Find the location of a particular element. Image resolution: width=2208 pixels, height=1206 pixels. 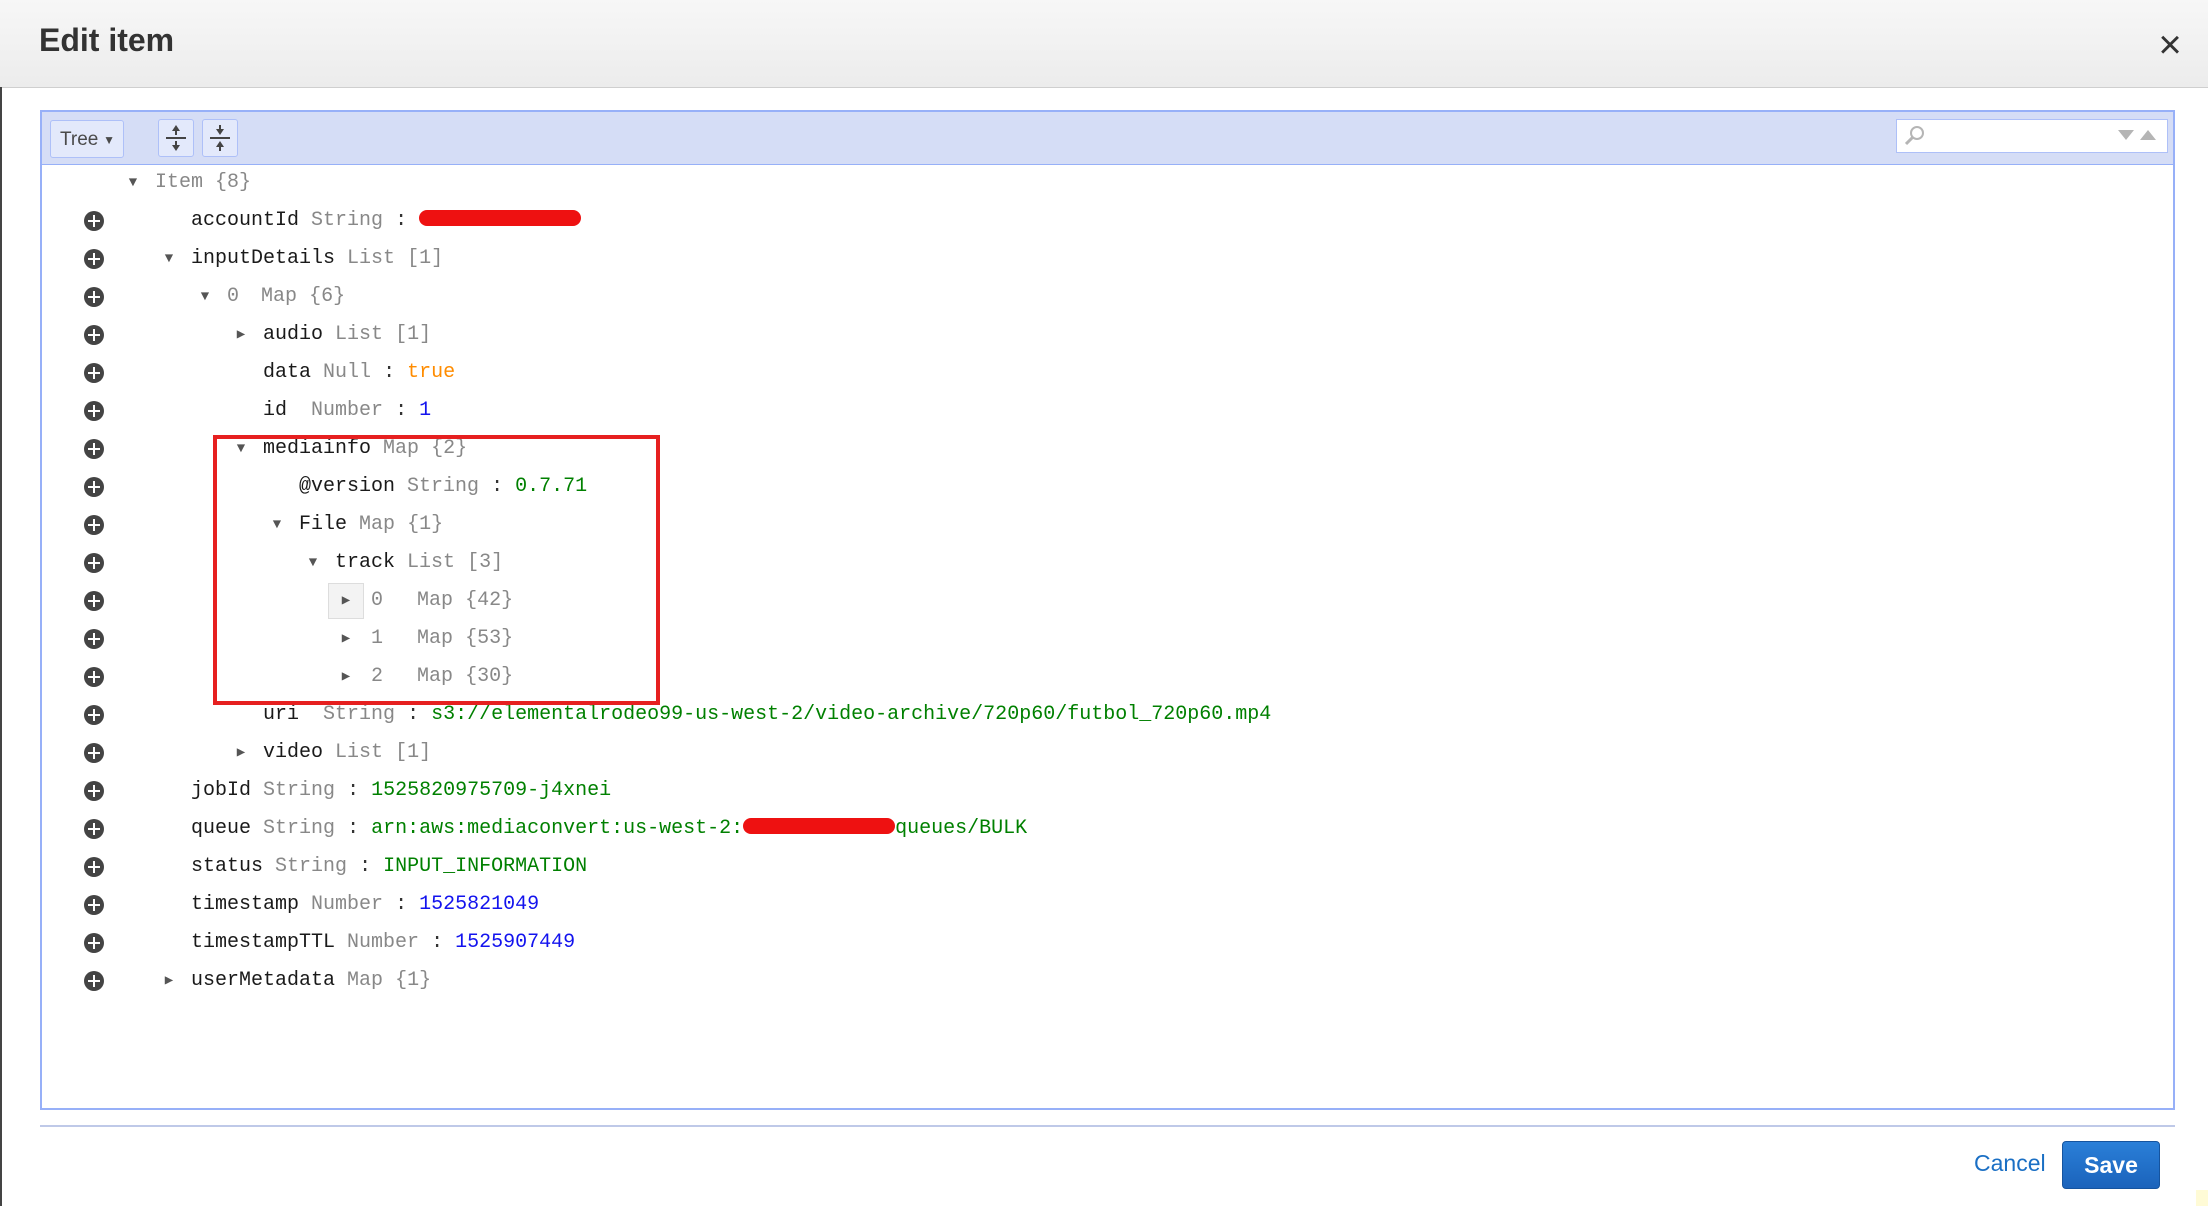

field-key: jobId is located at coordinates (221, 790).